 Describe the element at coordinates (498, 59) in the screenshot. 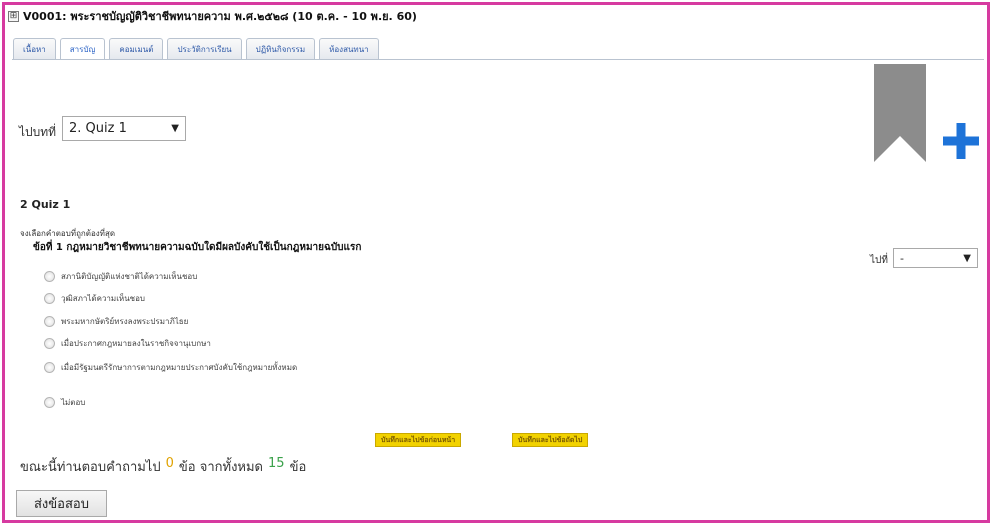

I see `tab-divider` at that location.